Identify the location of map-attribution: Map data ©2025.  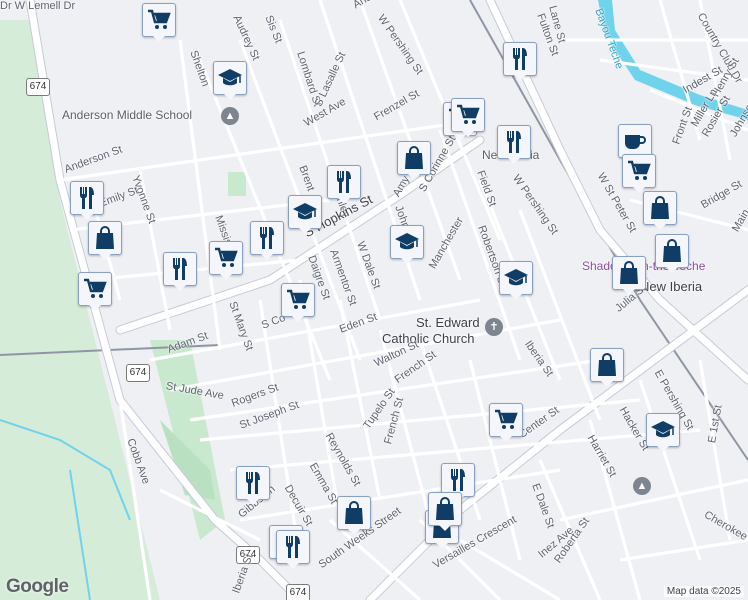
(703, 591).